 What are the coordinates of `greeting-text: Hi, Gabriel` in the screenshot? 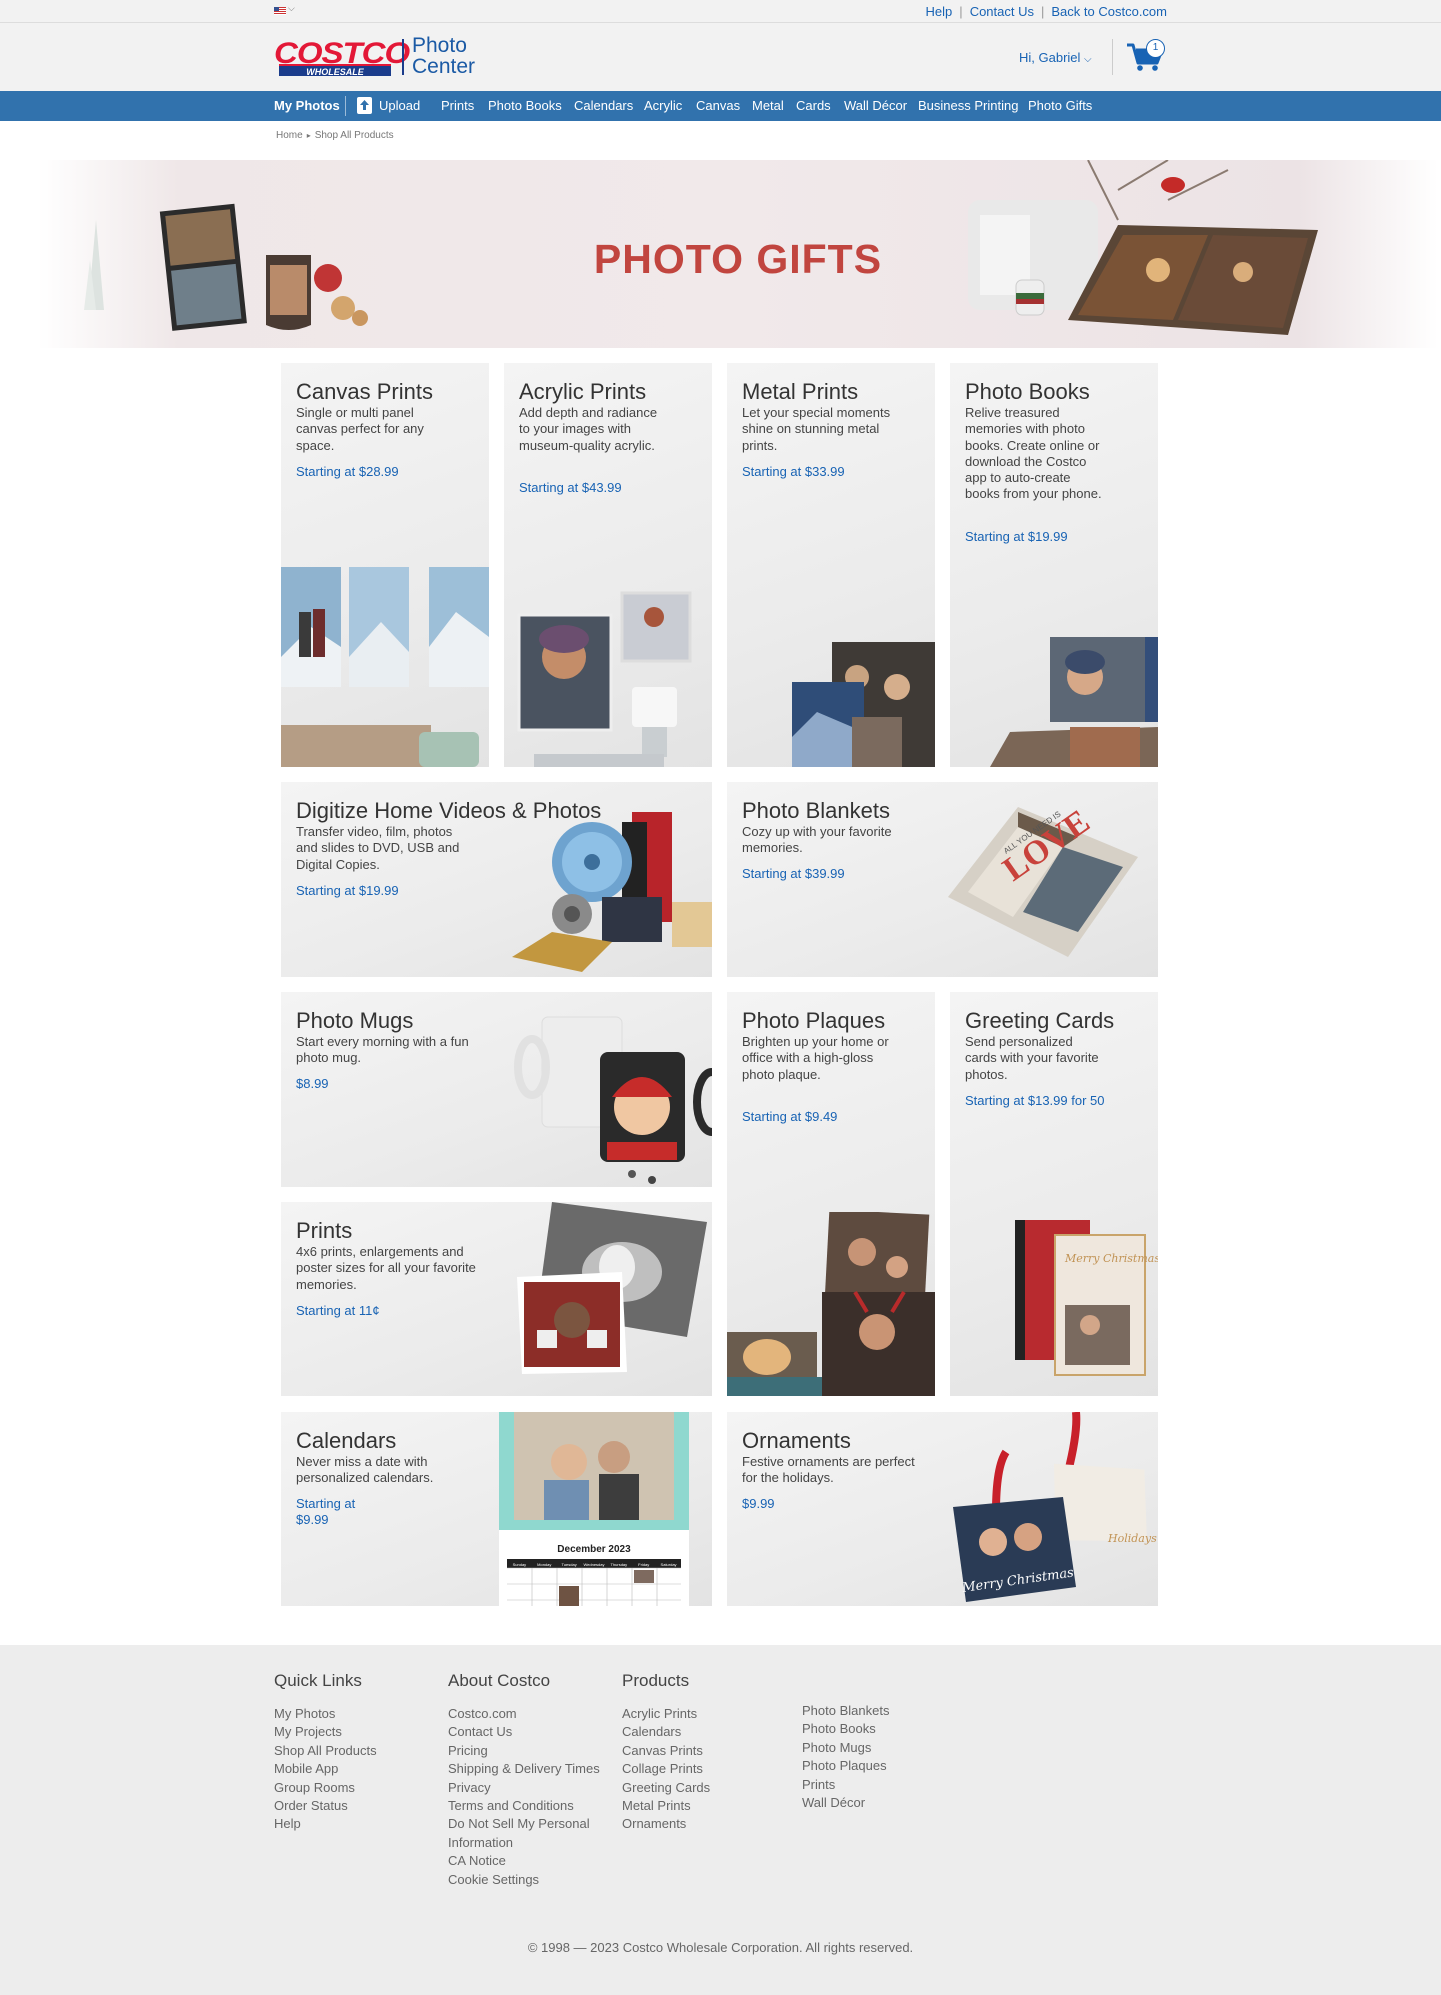 It's located at (1050, 57).